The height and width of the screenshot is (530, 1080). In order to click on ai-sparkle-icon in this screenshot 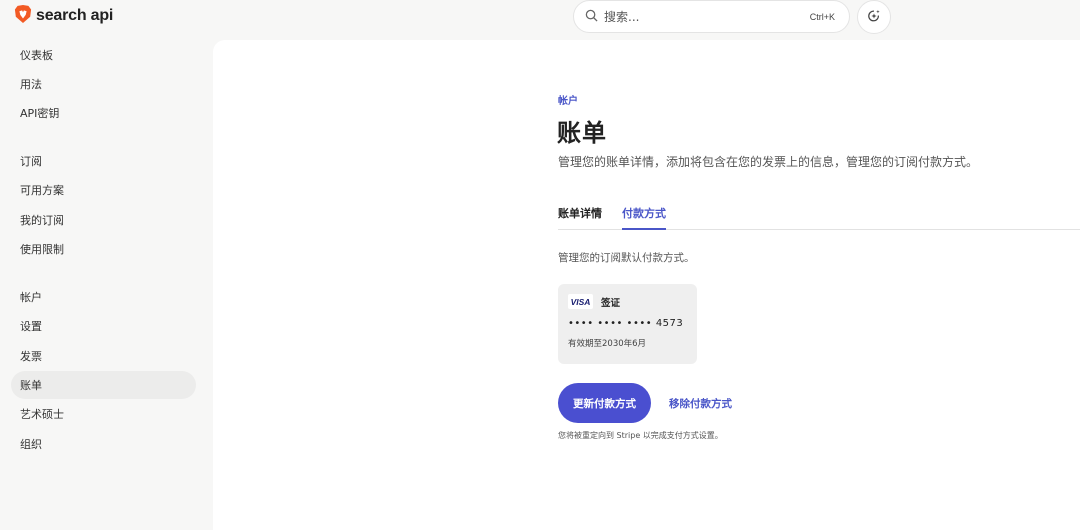, I will do `click(874, 17)`.